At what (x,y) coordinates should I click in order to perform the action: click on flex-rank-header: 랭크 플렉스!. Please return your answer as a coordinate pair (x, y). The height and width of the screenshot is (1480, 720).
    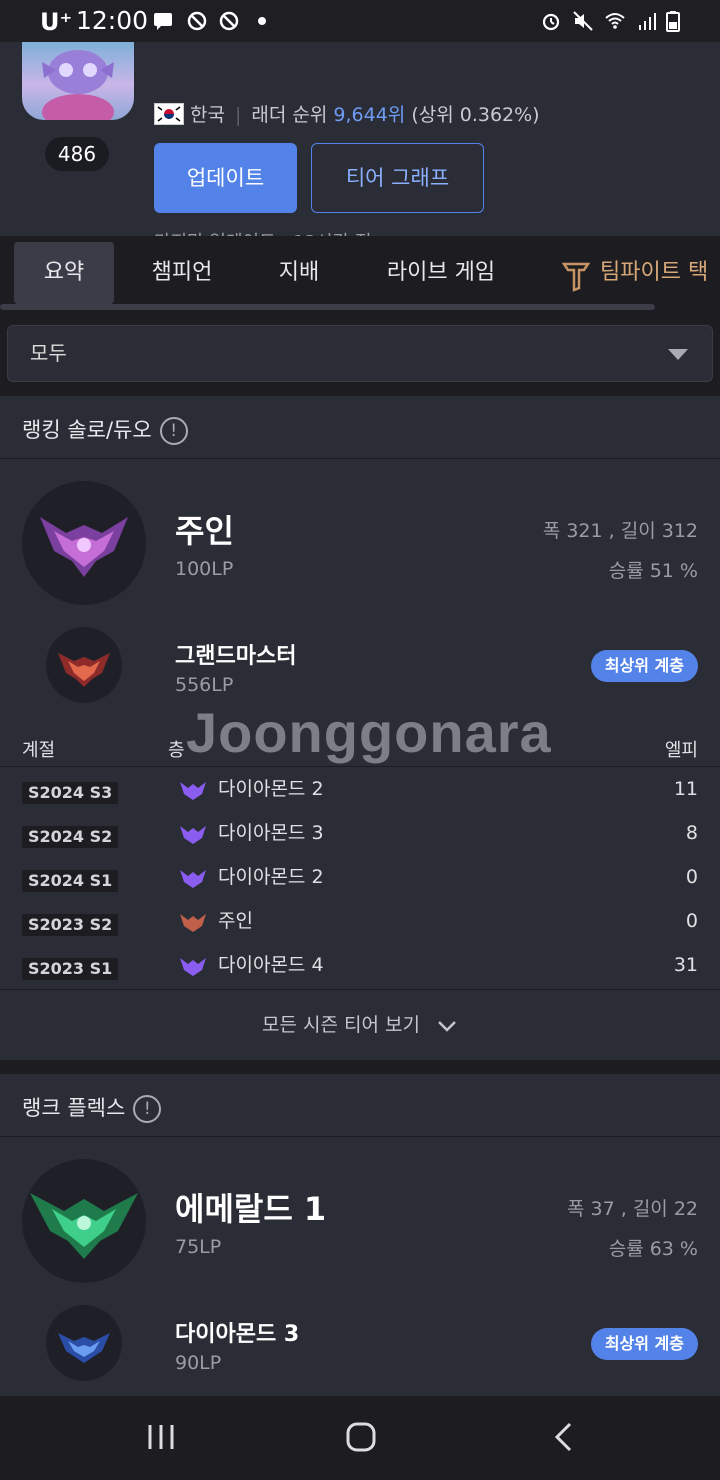
    Looking at the image, I should click on (92, 1107).